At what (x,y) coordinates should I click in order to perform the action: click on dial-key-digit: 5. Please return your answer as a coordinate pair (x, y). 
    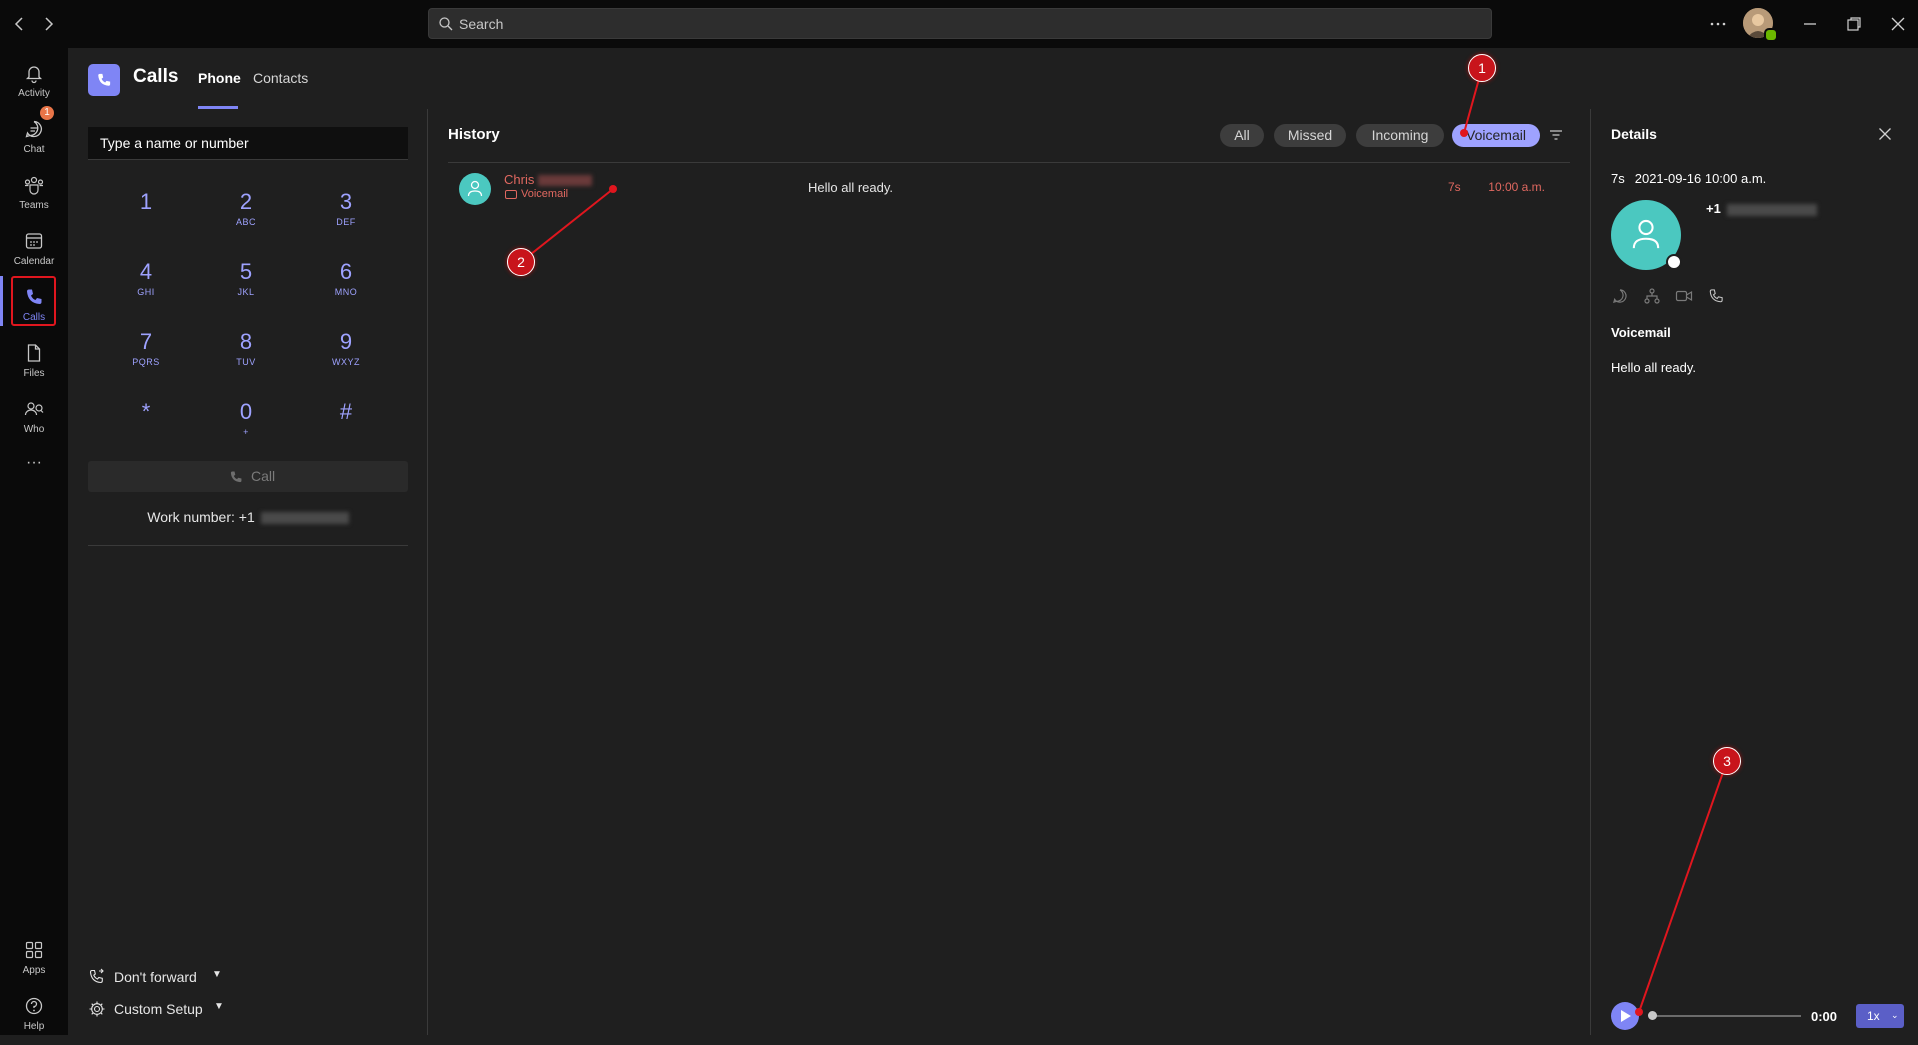
    Looking at the image, I should click on (246, 271).